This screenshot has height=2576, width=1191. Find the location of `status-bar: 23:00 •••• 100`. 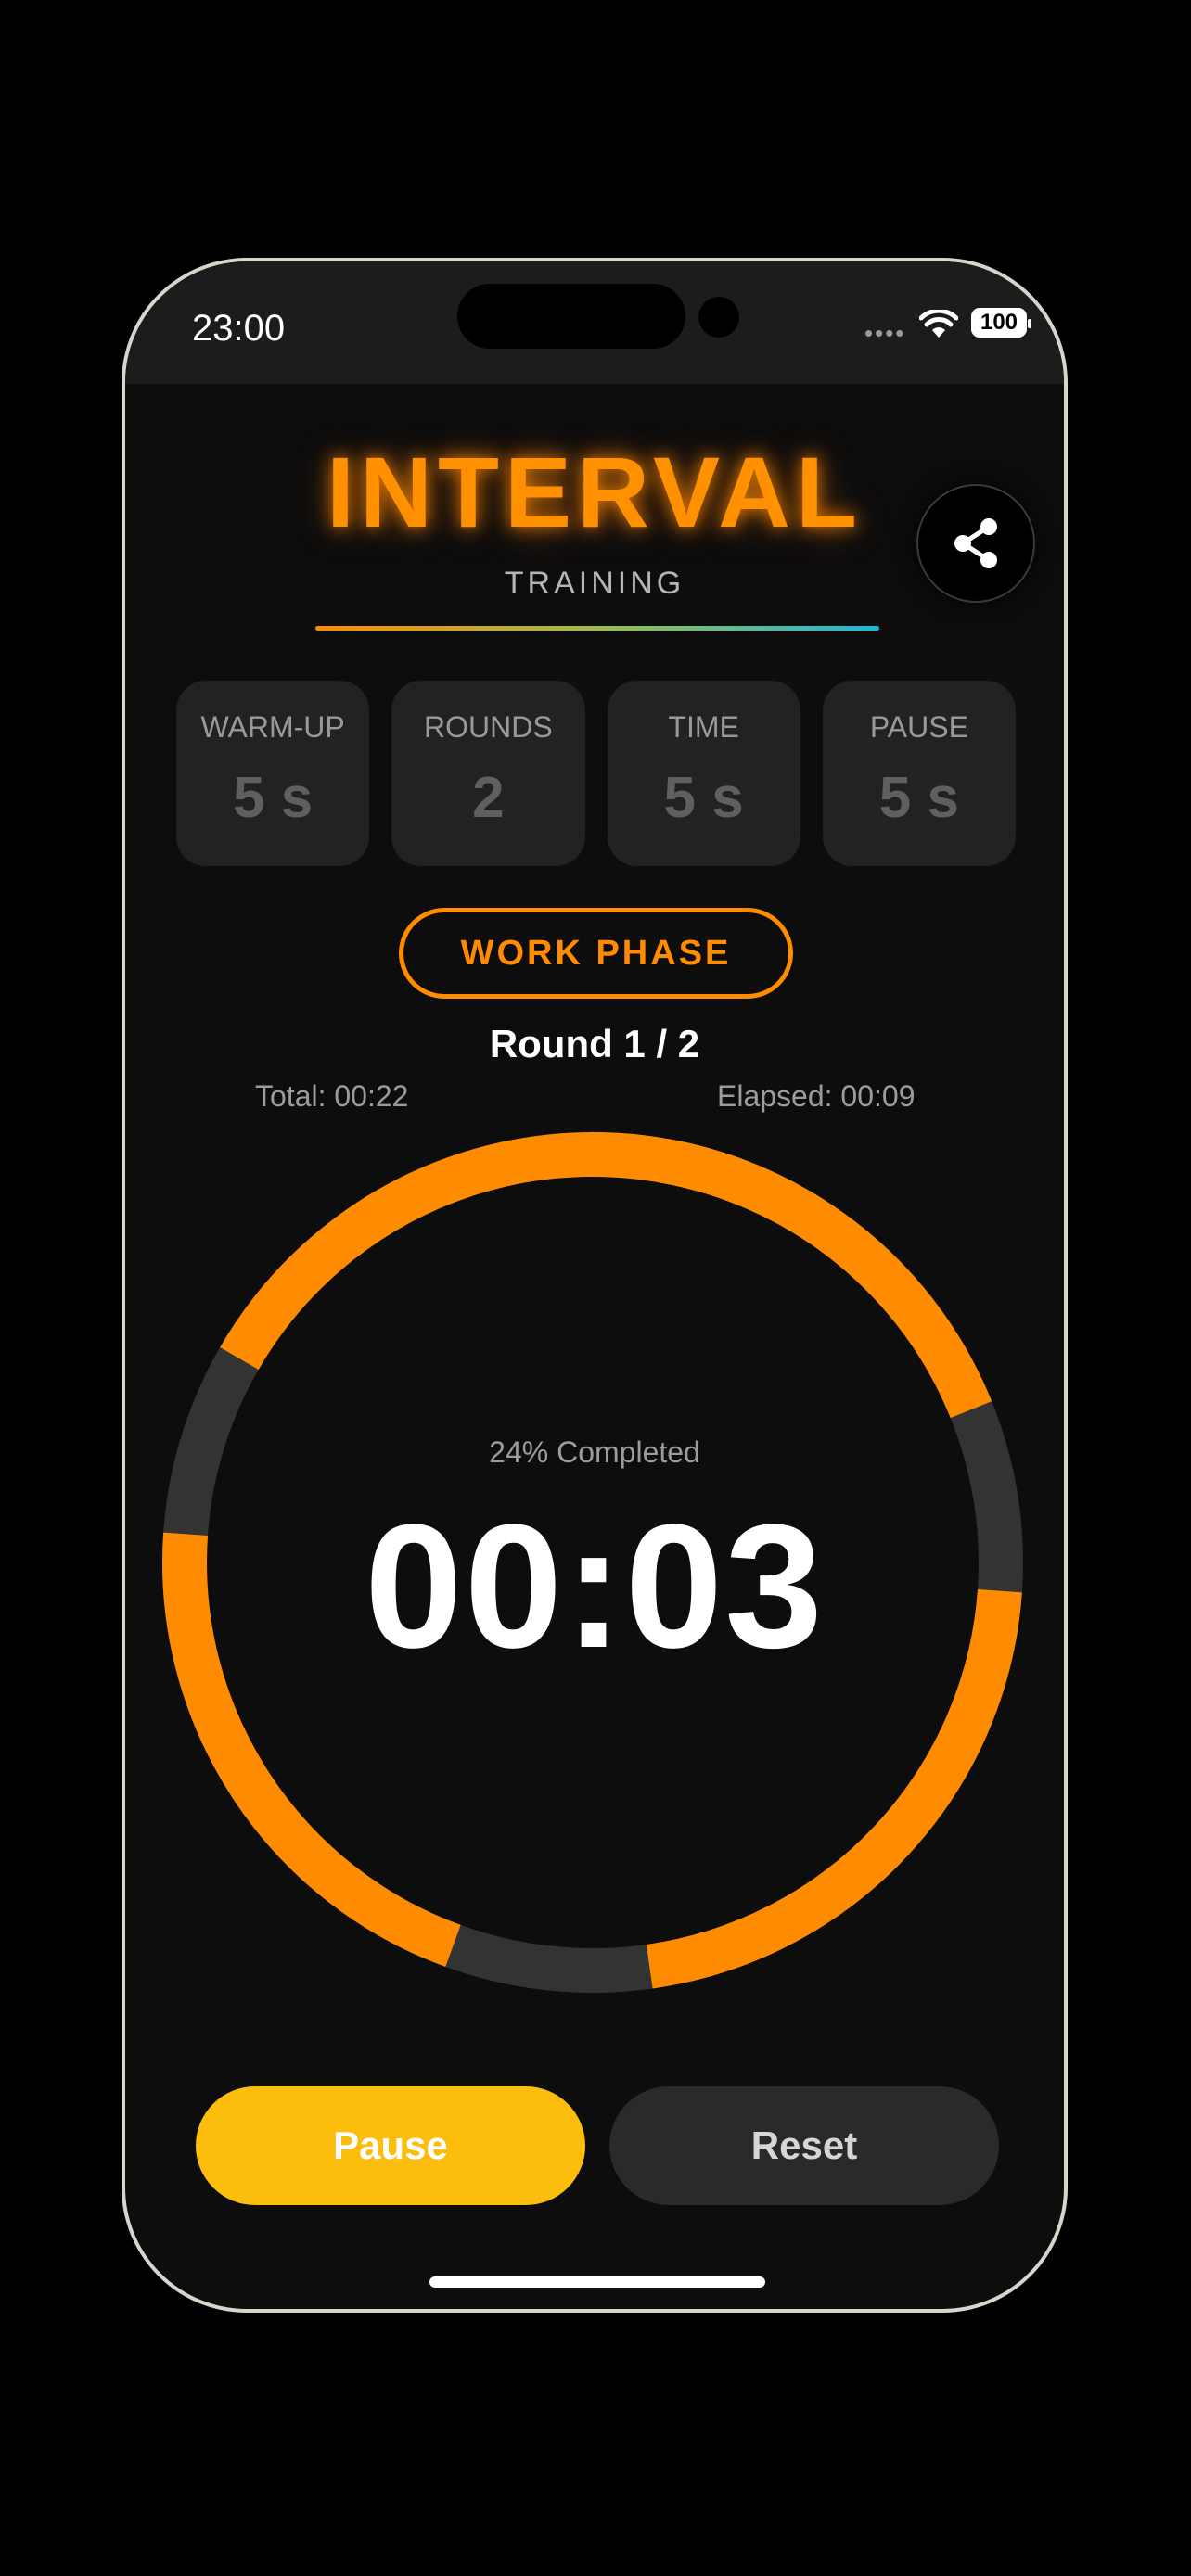

status-bar: 23:00 •••• 100 is located at coordinates (594, 323).